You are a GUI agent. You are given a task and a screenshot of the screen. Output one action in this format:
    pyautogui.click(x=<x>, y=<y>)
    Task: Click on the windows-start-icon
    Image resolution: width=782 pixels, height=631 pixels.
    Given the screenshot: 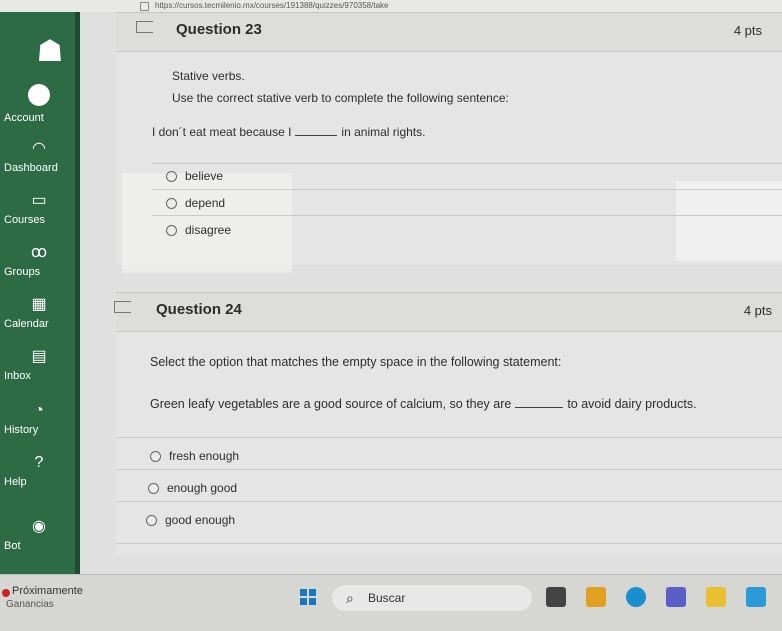 What is the action you would take?
    pyautogui.click(x=308, y=597)
    